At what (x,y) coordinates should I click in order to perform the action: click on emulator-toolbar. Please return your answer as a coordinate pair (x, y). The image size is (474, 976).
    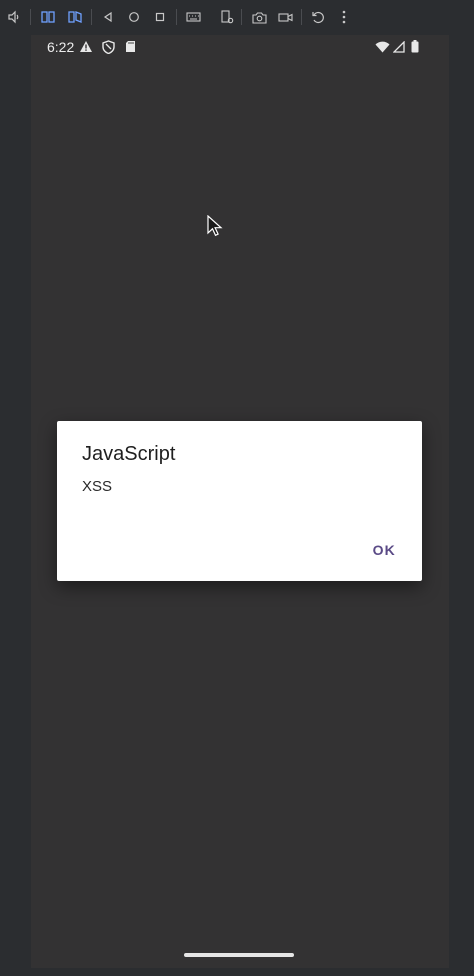
    Looking at the image, I should click on (237, 17).